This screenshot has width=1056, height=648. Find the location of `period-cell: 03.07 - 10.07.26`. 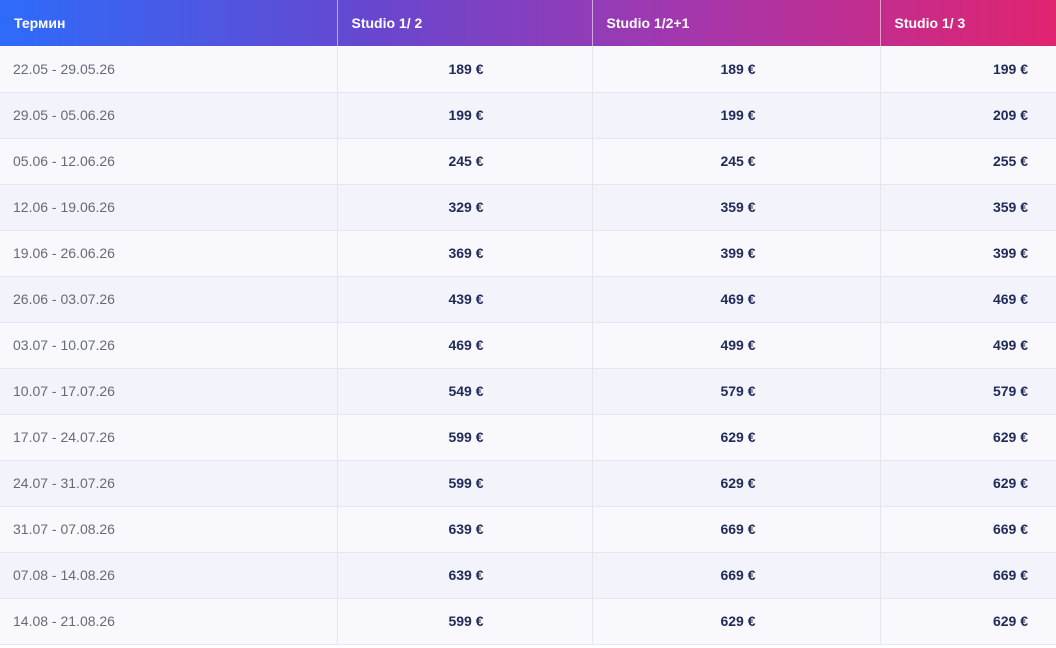

period-cell: 03.07 - 10.07.26 is located at coordinates (169, 345).